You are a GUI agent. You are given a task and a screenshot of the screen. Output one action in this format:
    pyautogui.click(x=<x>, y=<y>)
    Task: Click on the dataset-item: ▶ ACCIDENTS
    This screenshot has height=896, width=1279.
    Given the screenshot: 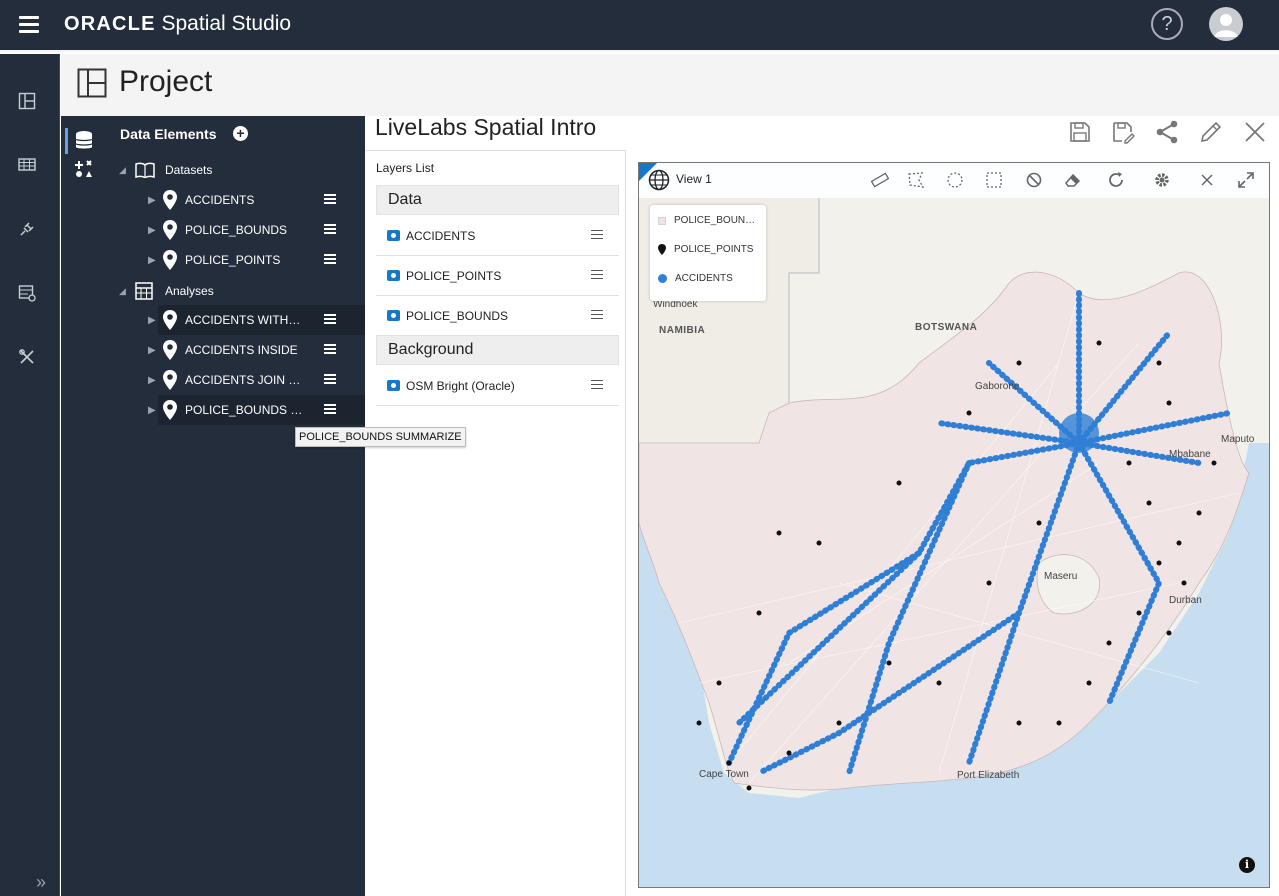 What is the action you would take?
    pyautogui.click(x=256, y=200)
    